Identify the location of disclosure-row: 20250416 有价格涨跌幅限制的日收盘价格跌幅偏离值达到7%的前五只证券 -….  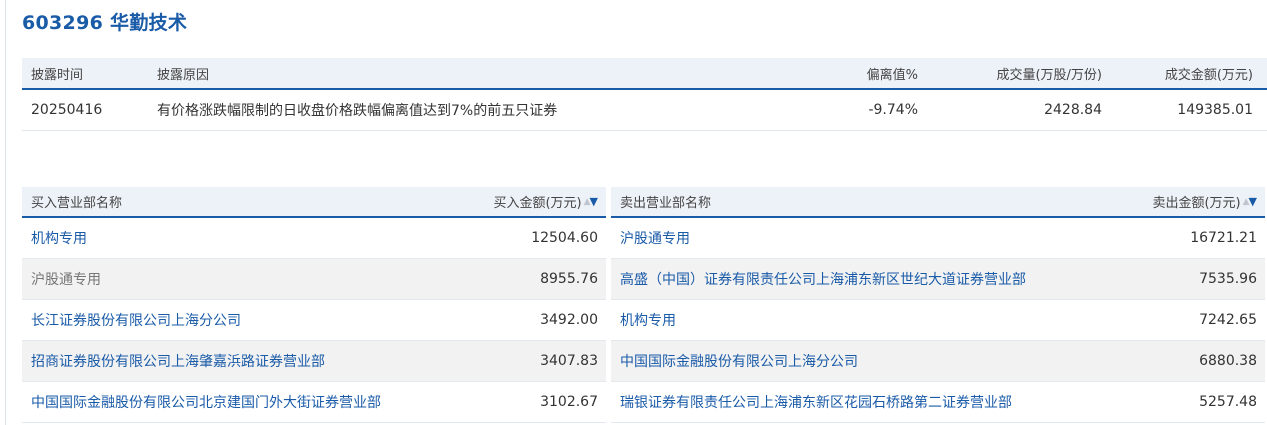
(644, 110).